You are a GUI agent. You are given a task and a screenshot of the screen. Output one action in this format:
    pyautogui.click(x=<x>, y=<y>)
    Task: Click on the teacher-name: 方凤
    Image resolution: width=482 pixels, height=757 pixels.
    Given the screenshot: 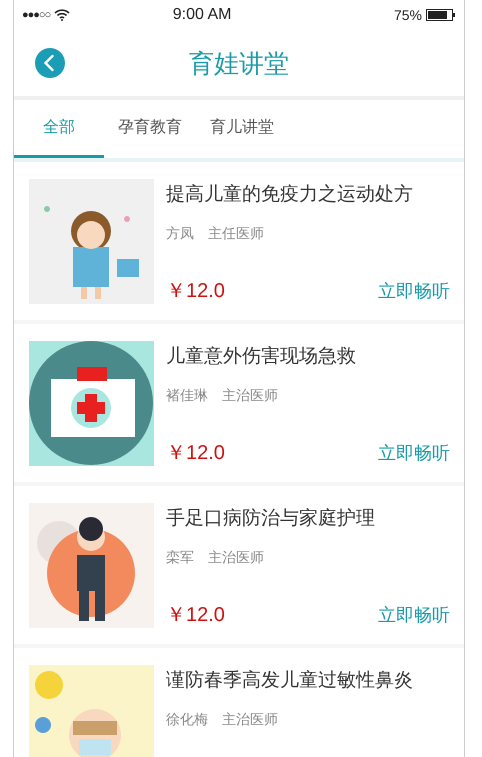 What is the action you would take?
    pyautogui.click(x=180, y=234)
    